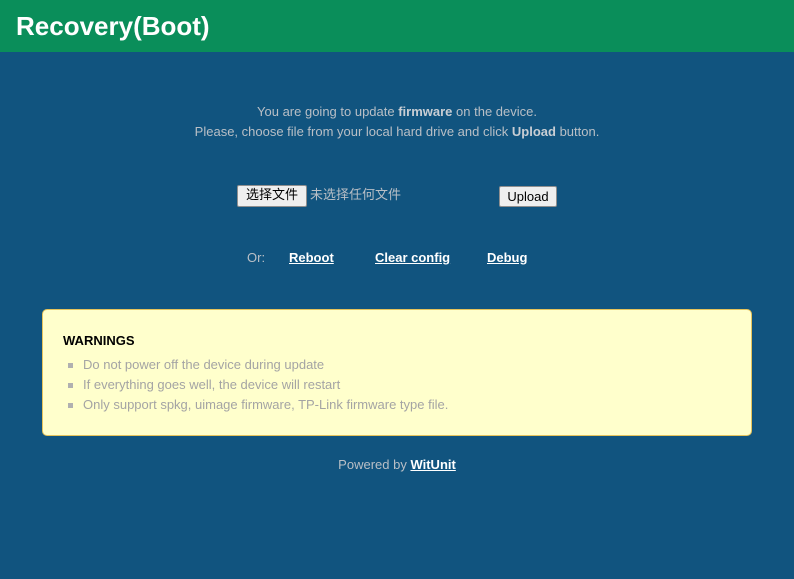 The height and width of the screenshot is (579, 794). I want to click on intro-line-1-bold: firmware, so click(425, 111).